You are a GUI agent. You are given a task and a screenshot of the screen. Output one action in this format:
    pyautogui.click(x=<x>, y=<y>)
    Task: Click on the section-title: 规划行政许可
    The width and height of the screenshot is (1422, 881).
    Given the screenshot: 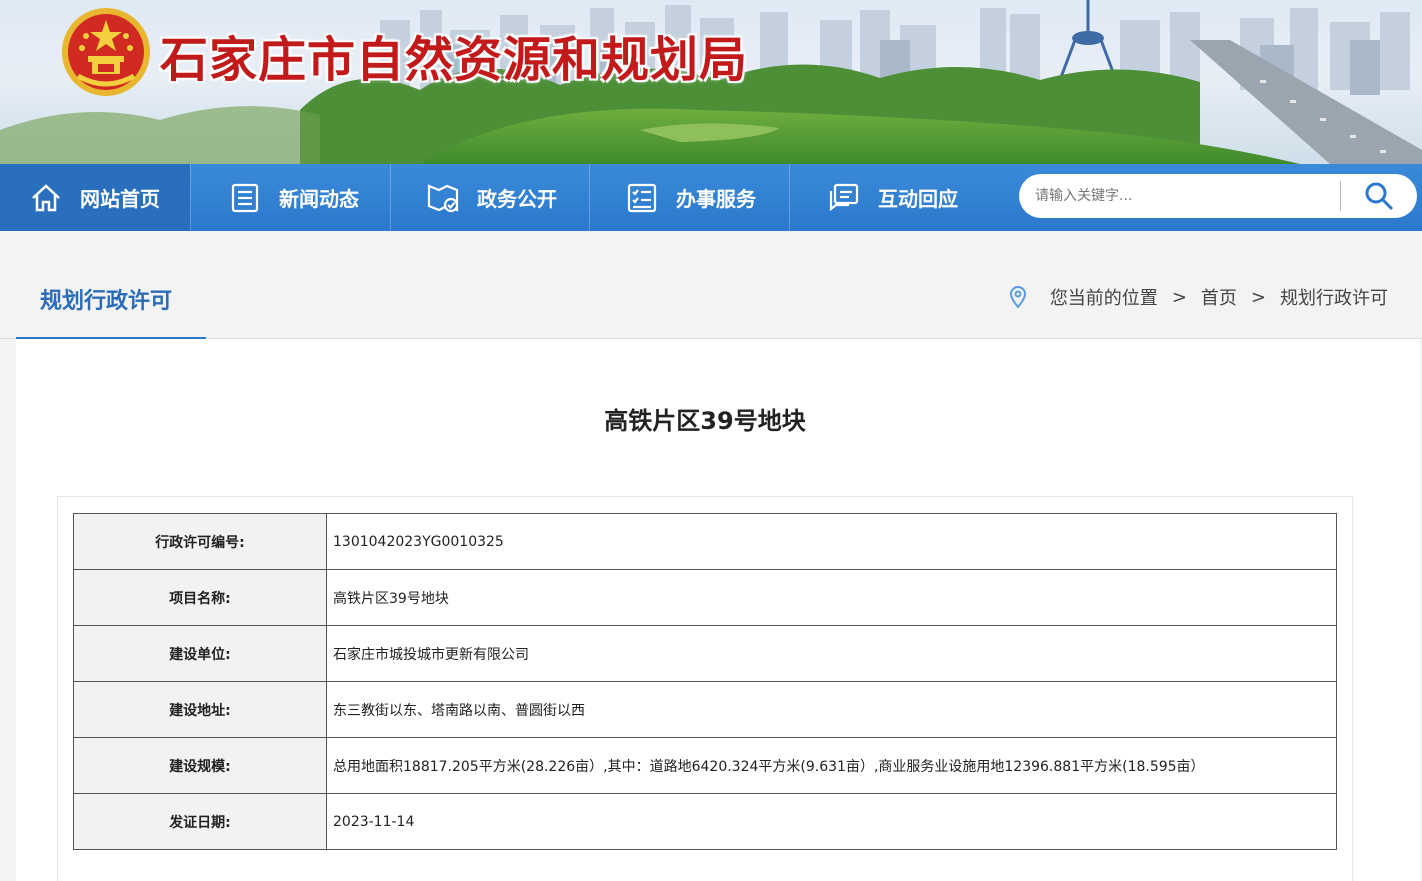 What is the action you would take?
    pyautogui.click(x=106, y=301)
    